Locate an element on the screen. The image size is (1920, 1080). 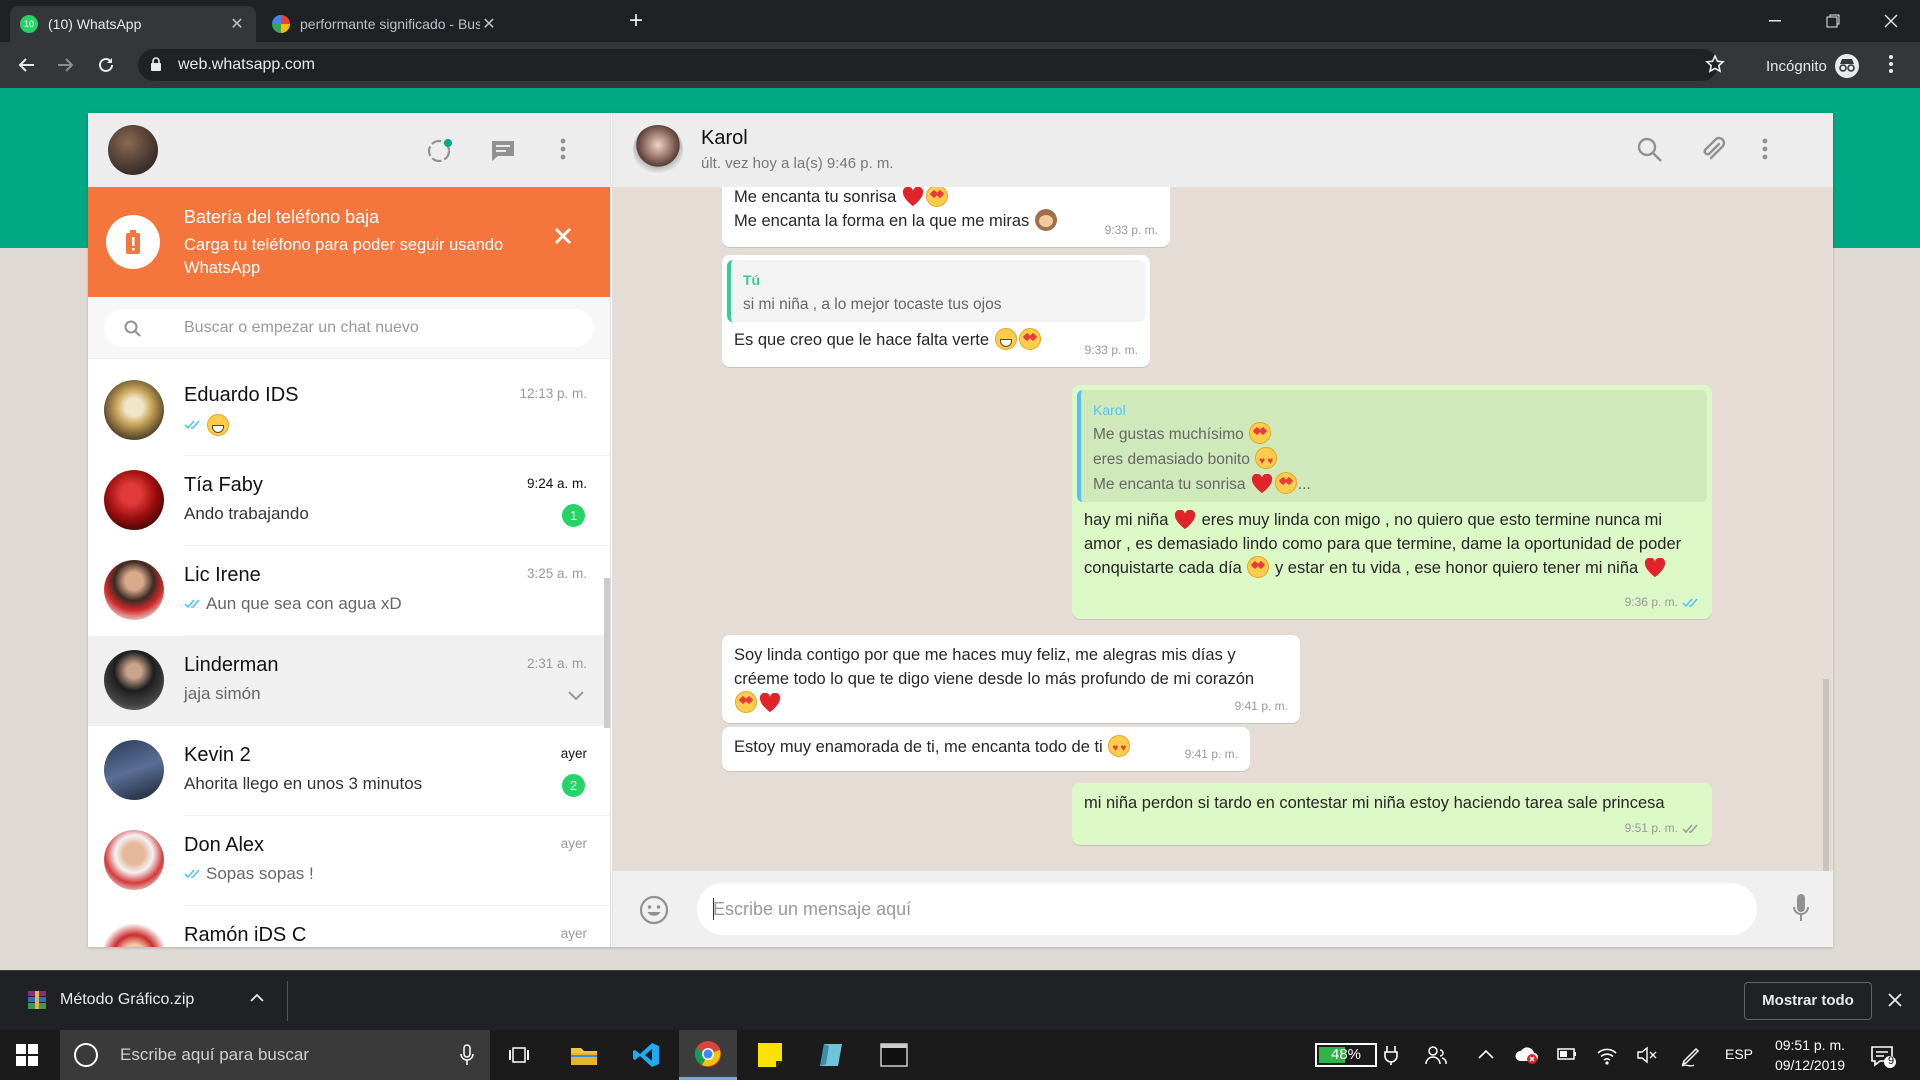
chevron-down-icon is located at coordinates (576, 695).